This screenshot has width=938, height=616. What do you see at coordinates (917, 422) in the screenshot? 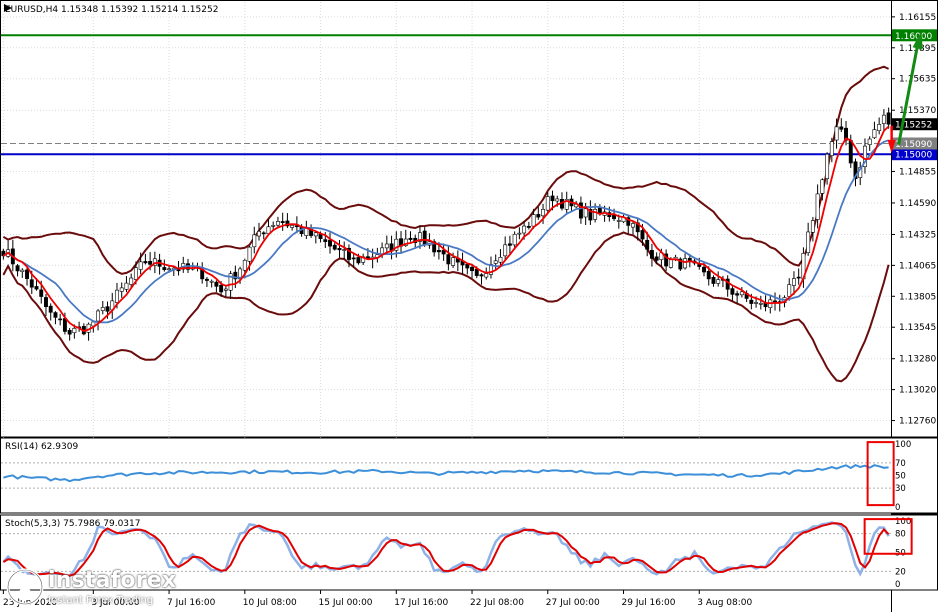
I see `y-axis-tick-label: 1.12760` at bounding box center [917, 422].